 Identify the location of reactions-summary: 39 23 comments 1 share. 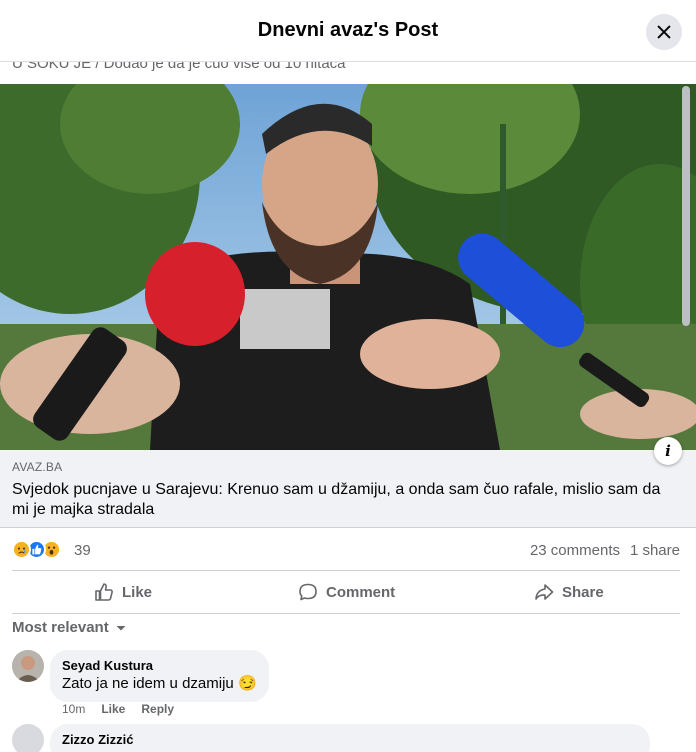
(346, 550).